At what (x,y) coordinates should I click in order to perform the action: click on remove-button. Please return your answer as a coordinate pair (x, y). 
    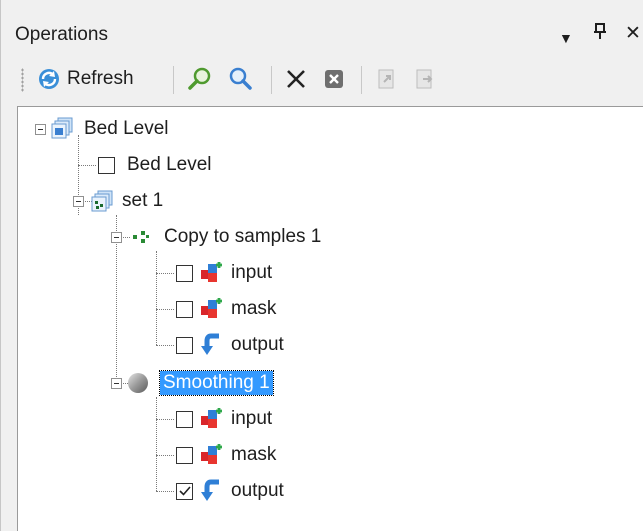
    Looking at the image, I should click on (334, 79).